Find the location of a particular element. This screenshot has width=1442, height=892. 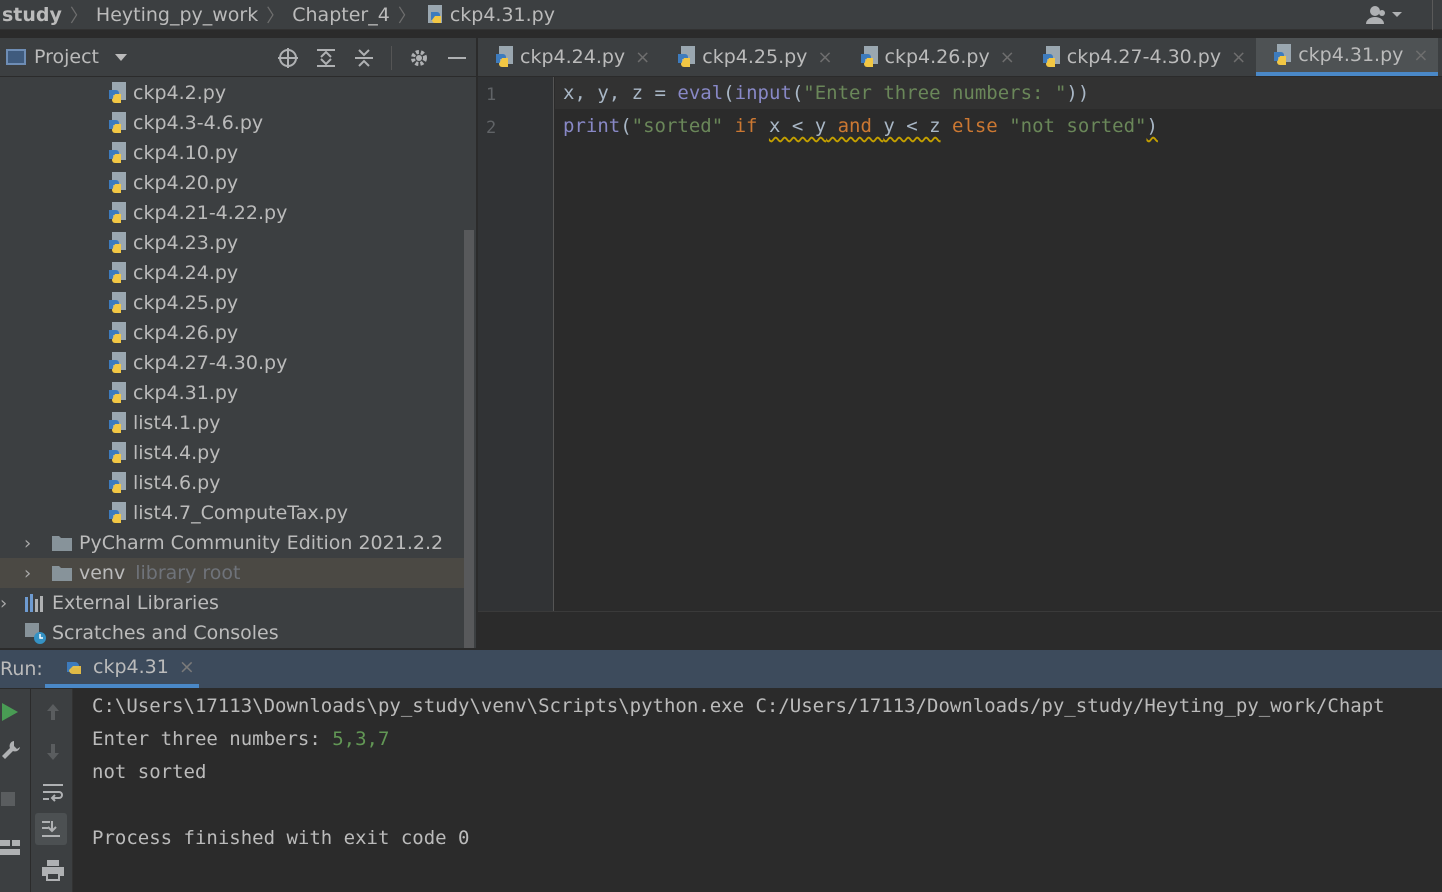

console-line-prompt: Enter three numbers: 5,3,7 is located at coordinates (240, 739).